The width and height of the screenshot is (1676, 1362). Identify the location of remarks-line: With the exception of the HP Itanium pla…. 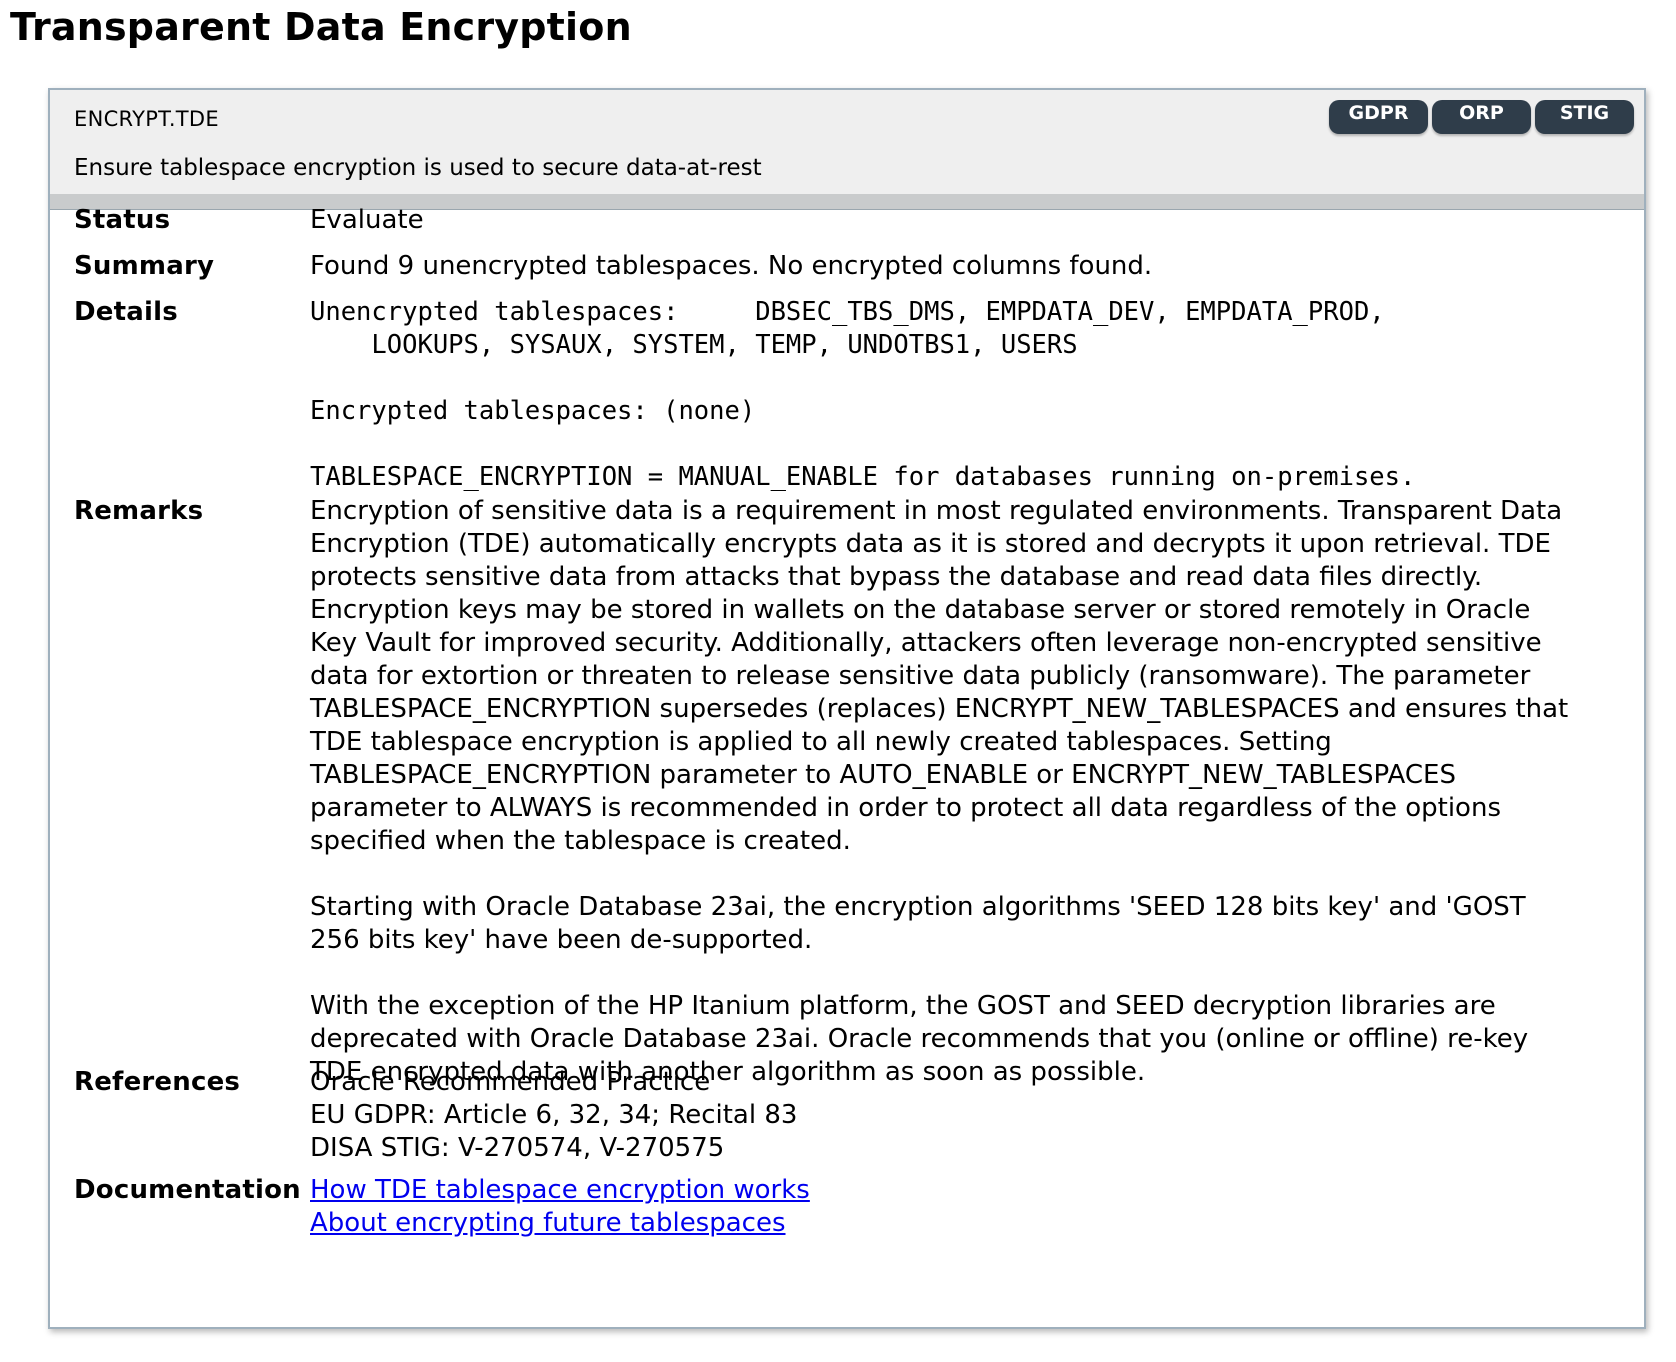
(903, 1006).